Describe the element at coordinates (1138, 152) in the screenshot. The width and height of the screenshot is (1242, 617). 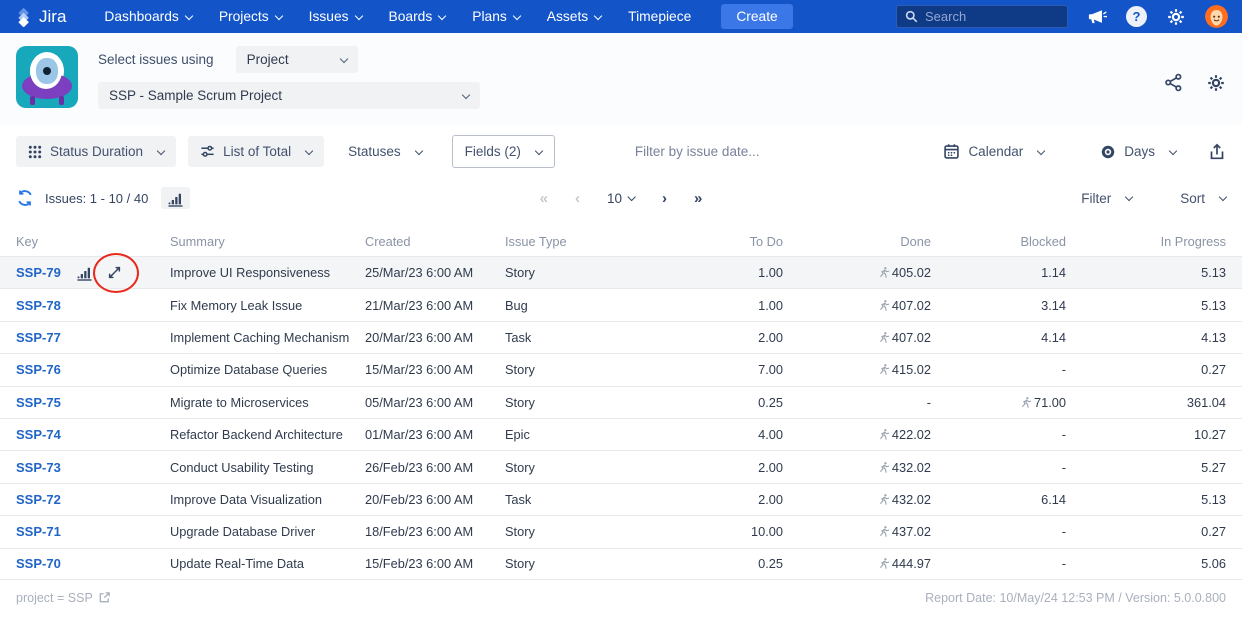
I see `days-unit-button: Days` at that location.